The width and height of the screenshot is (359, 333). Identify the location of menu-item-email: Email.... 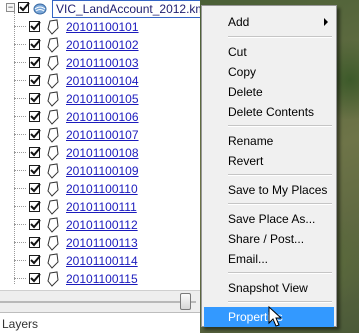
(269, 259).